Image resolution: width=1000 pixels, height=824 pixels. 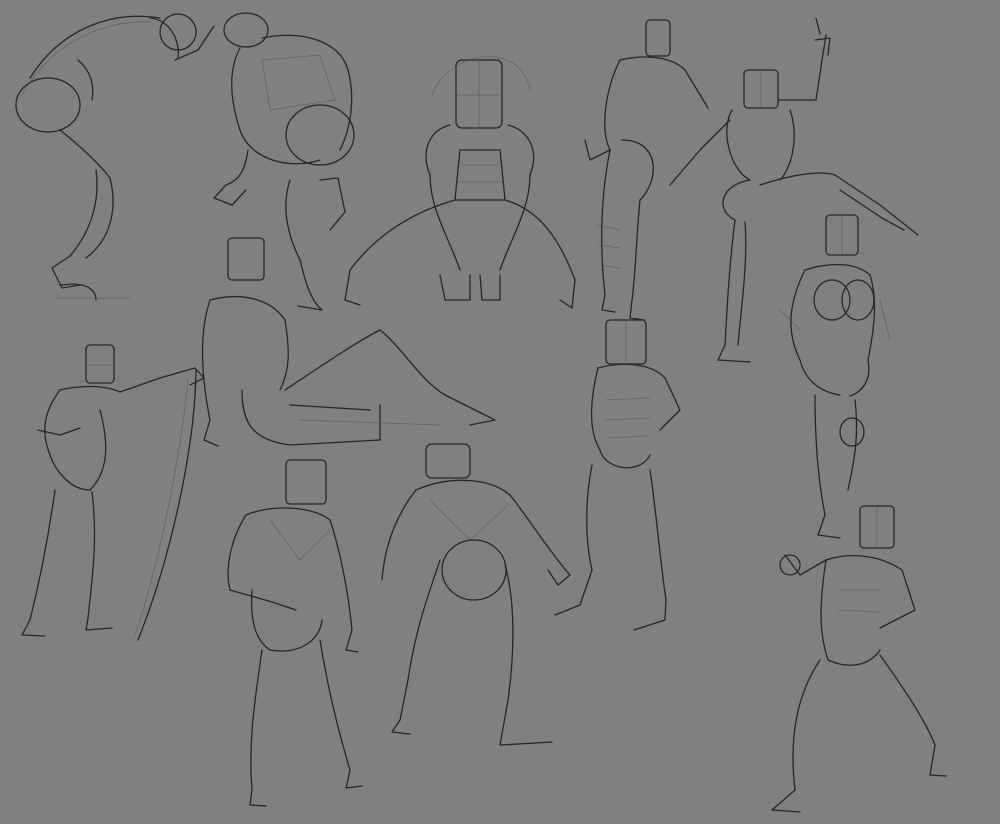 I want to click on hand-on-hip-figure, so click(x=617, y=475).